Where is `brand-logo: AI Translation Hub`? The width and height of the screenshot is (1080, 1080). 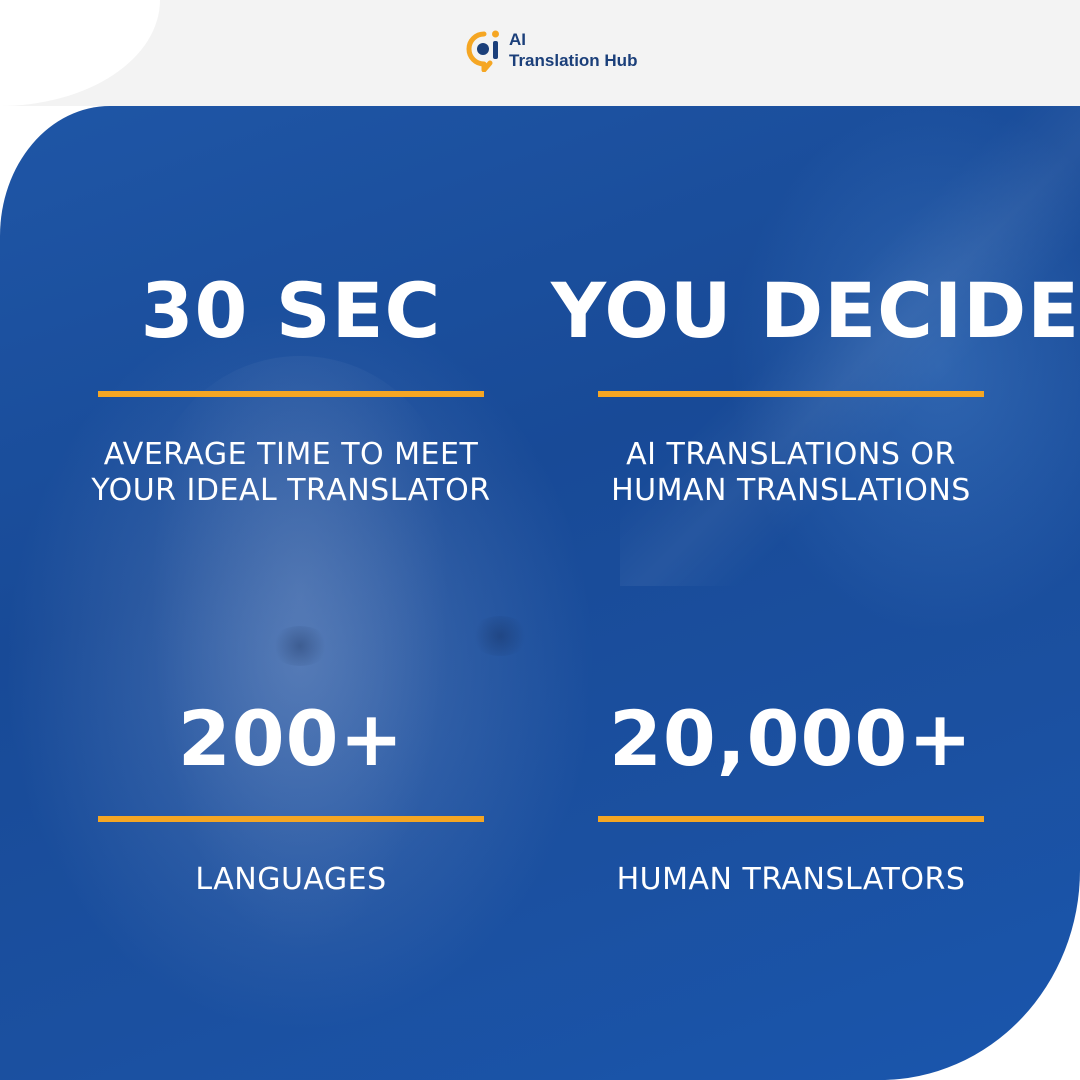 brand-logo: AI Translation Hub is located at coordinates (550, 50).